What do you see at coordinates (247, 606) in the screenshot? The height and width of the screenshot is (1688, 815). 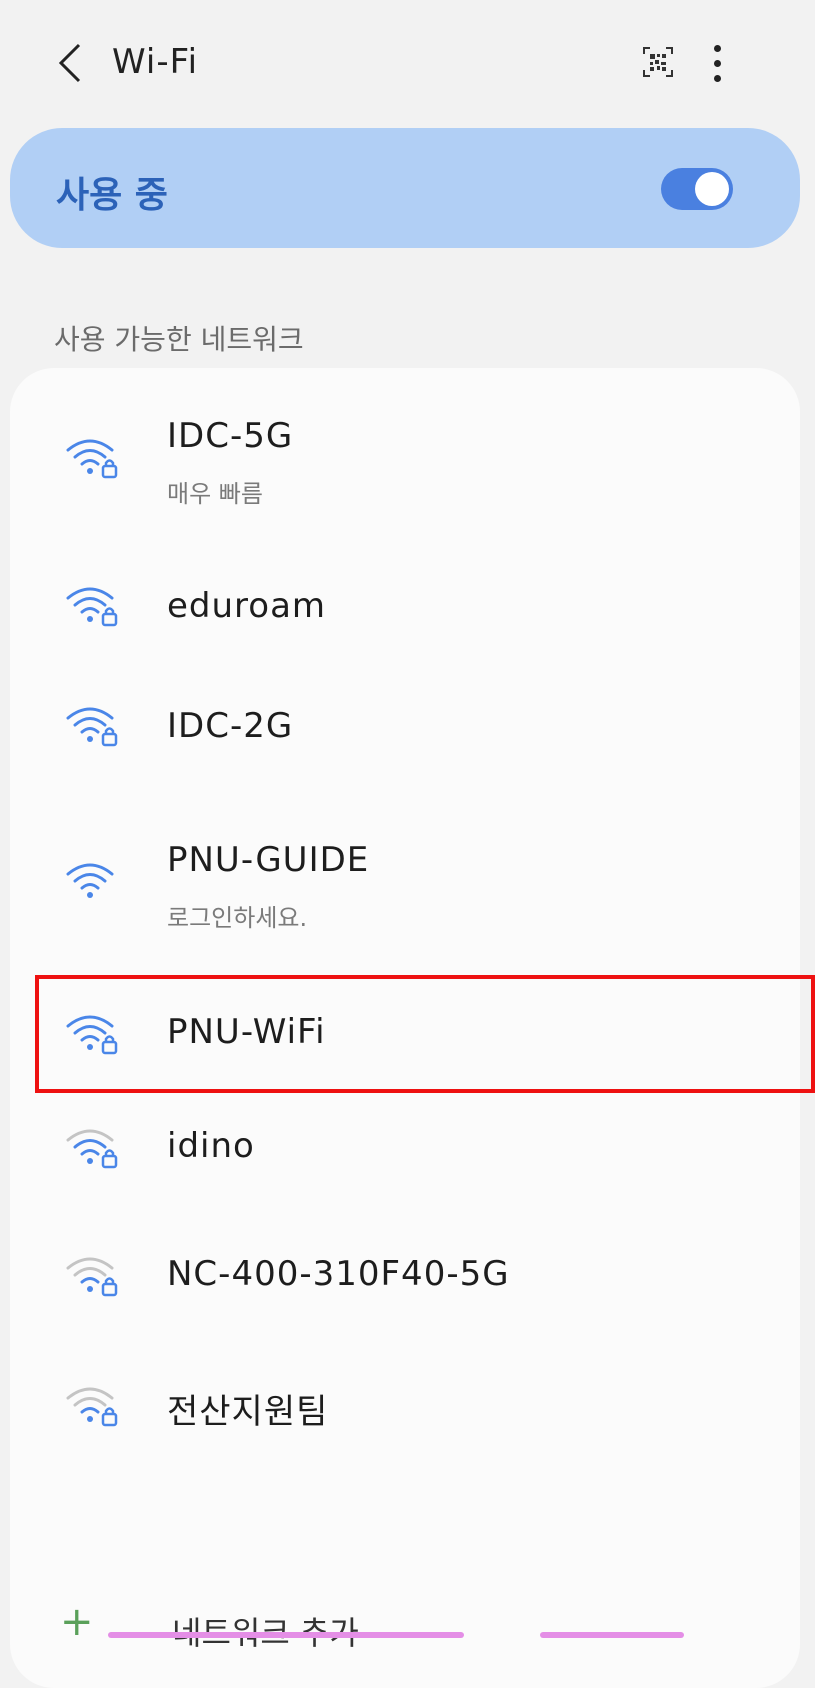 I see `network-ssid: eduroam` at bounding box center [247, 606].